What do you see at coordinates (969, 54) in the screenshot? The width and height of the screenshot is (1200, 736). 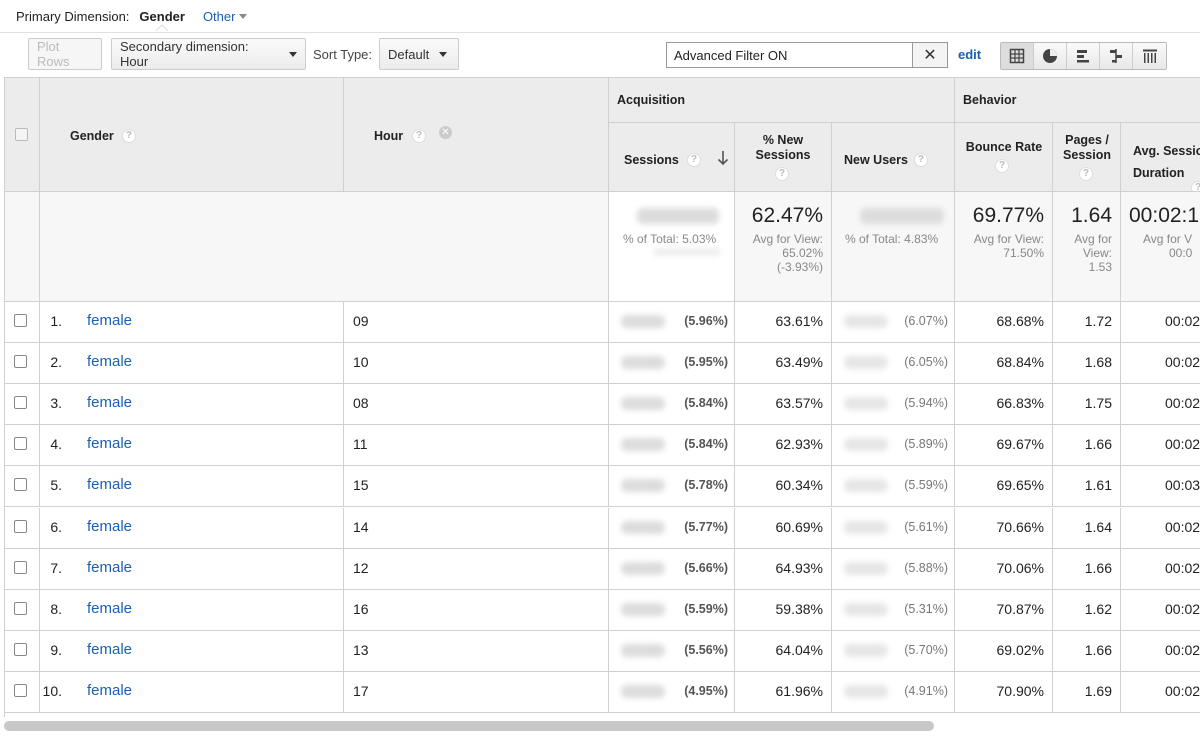 I see `edit-filter-link: edit` at bounding box center [969, 54].